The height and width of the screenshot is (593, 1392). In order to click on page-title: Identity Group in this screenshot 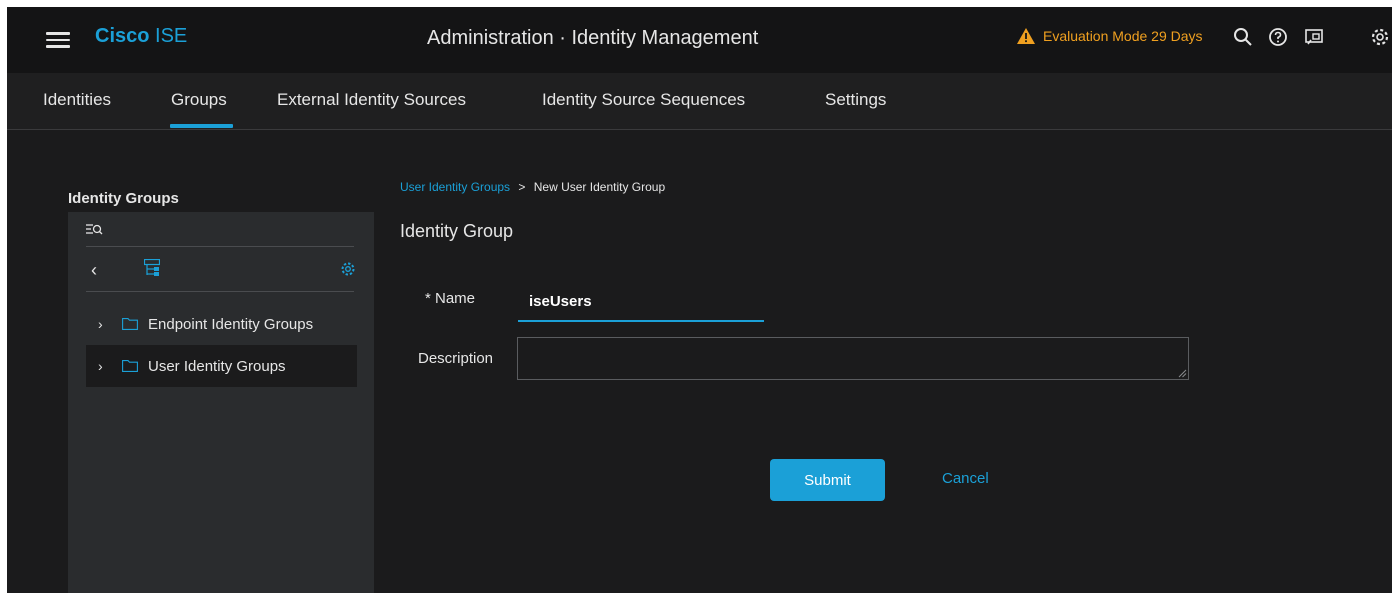, I will do `click(457, 231)`.